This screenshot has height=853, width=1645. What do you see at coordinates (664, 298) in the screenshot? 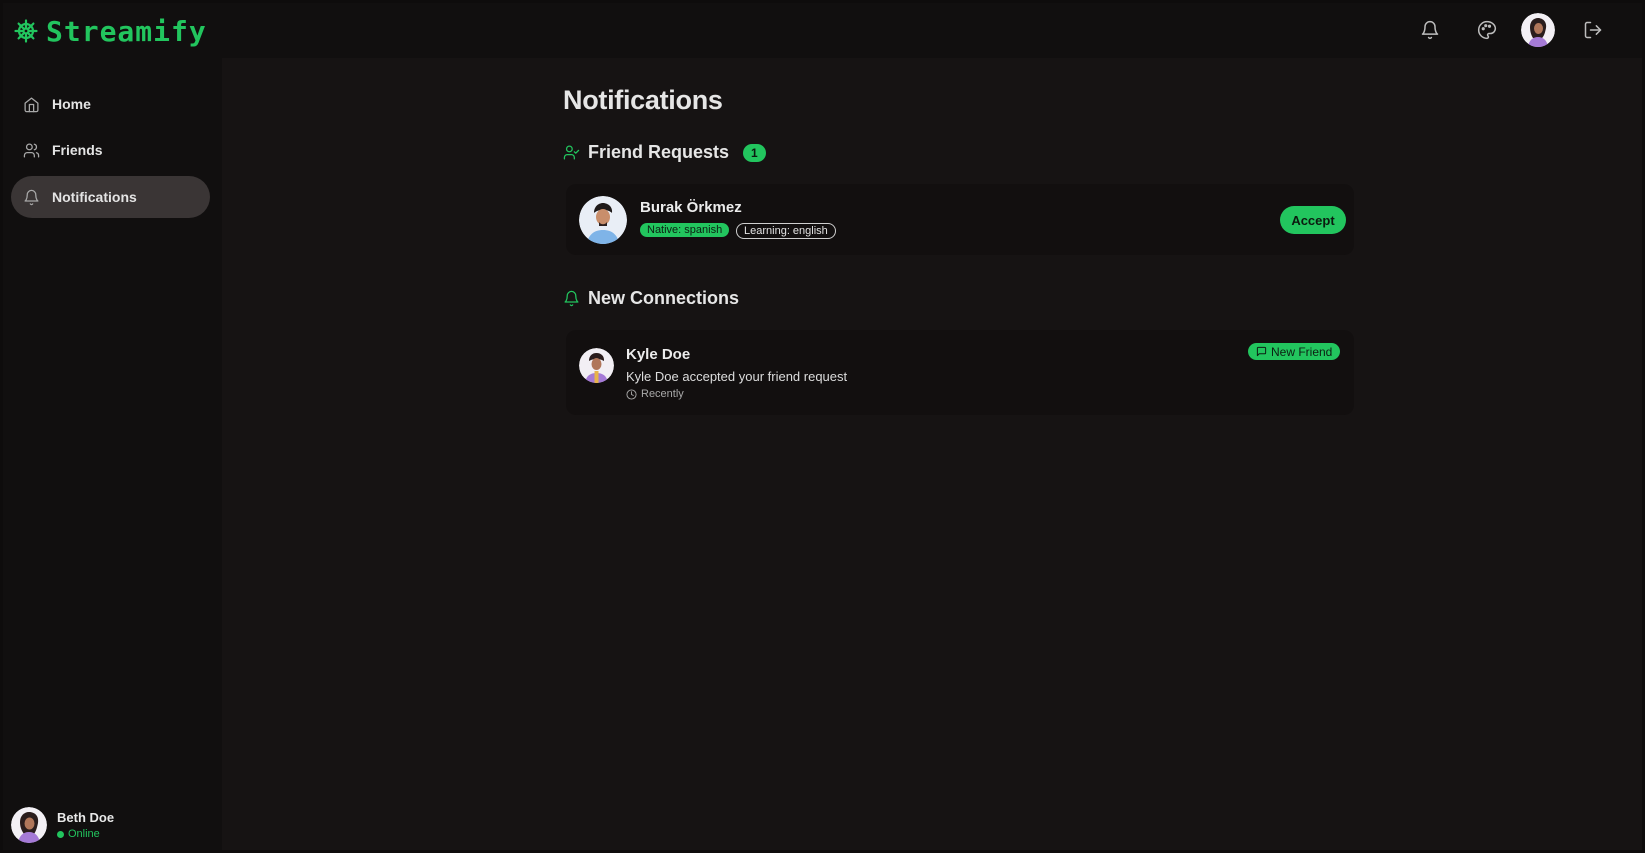
I see `section-title: New Connections` at bounding box center [664, 298].